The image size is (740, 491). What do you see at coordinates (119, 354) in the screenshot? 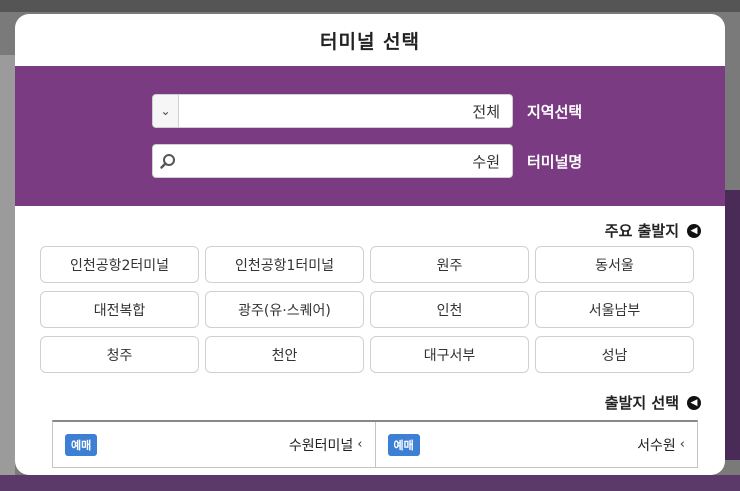
I see `departure-chip: 청주` at bounding box center [119, 354].